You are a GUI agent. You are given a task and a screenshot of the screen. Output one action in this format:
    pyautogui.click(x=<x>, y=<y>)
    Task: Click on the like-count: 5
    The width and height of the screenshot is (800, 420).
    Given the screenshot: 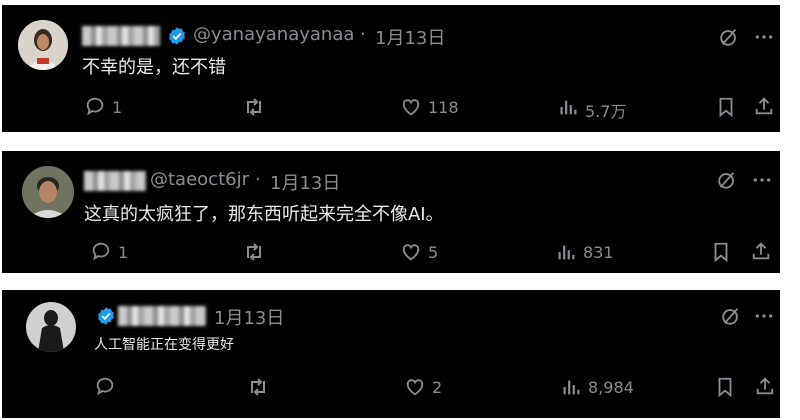 What is the action you would take?
    pyautogui.click(x=433, y=252)
    